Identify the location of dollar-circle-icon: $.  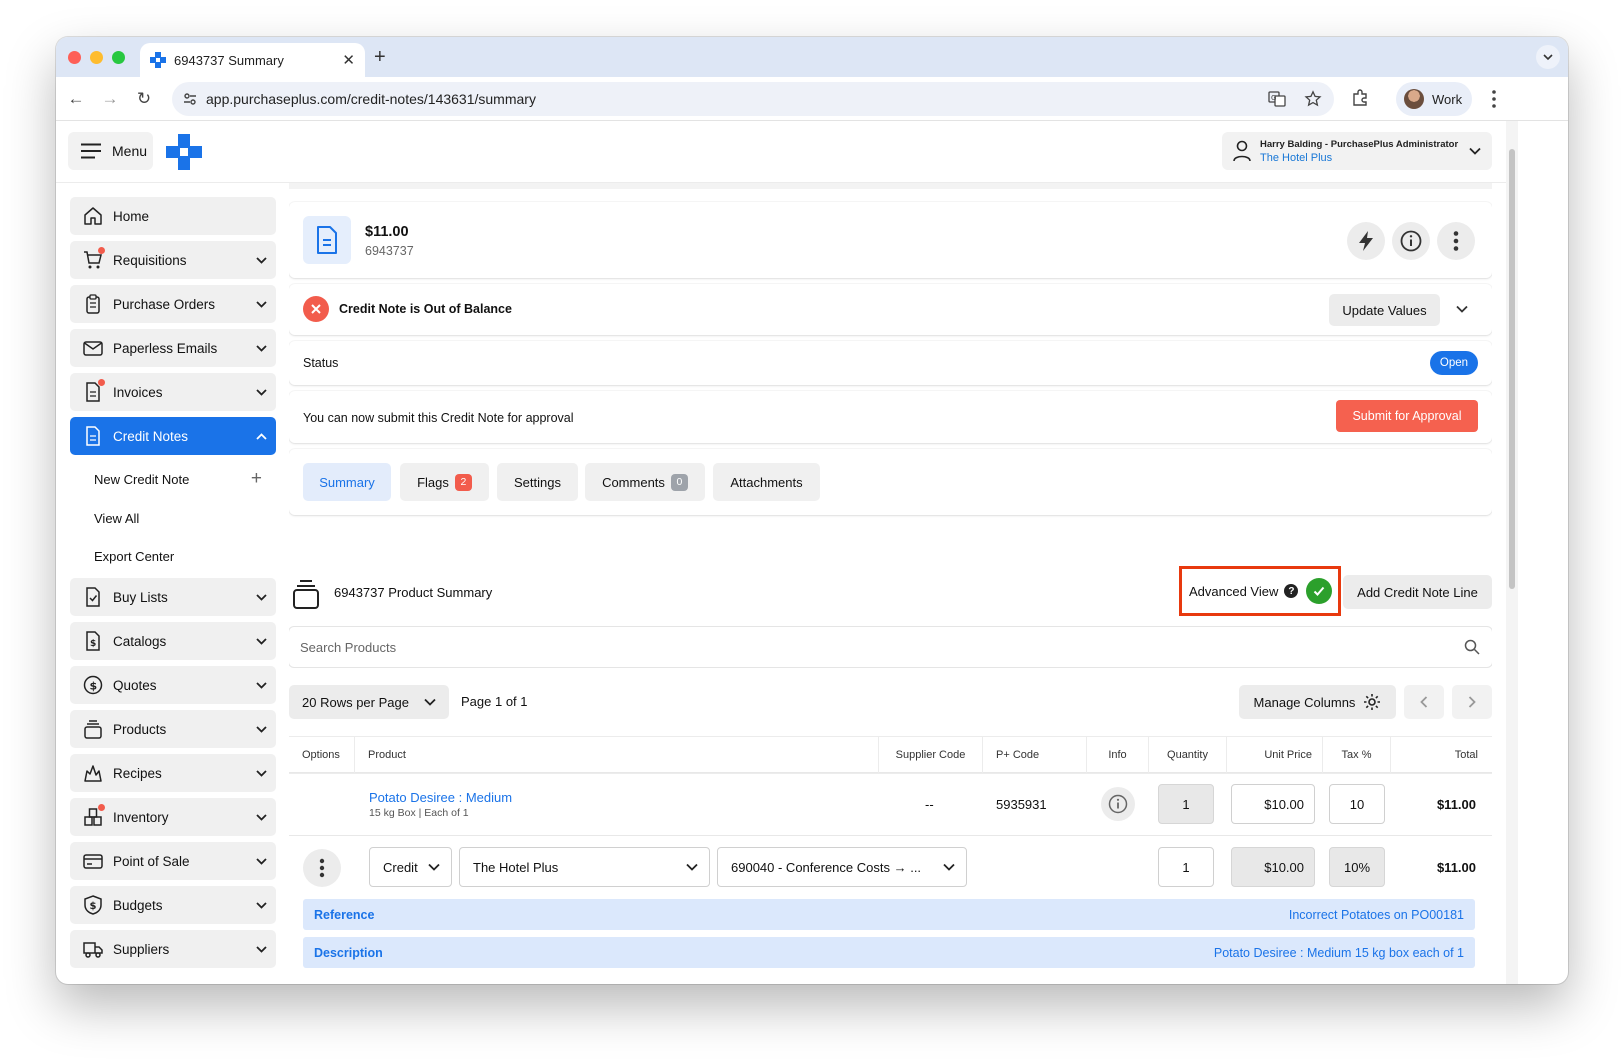
(93, 685).